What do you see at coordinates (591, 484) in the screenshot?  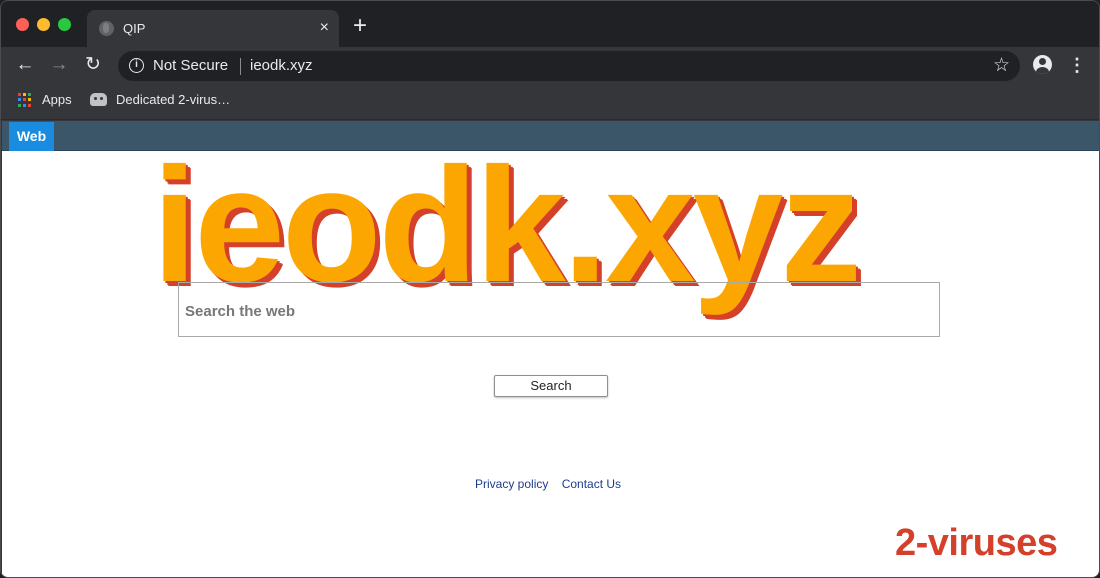 I see `contact-us-link: Contact Us` at bounding box center [591, 484].